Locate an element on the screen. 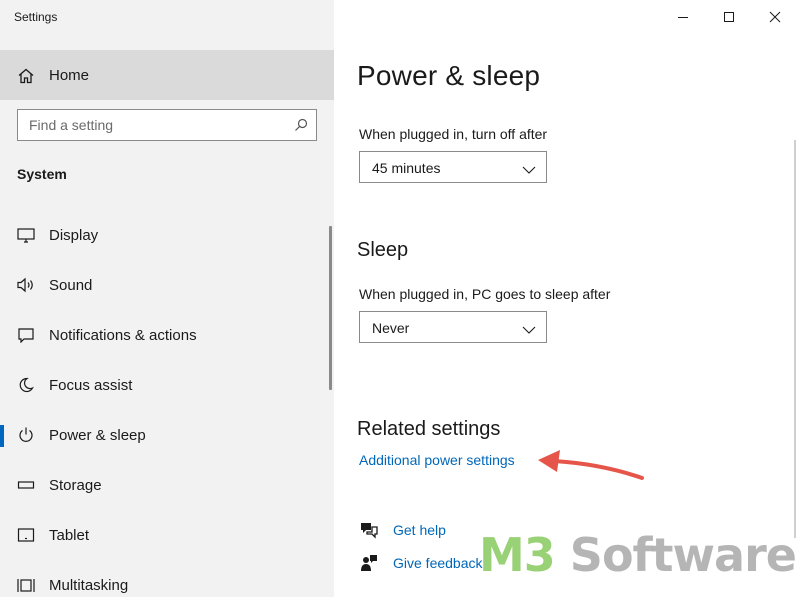 This screenshot has width=800, height=597. sidebar-scrollbar is located at coordinates (330, 308).